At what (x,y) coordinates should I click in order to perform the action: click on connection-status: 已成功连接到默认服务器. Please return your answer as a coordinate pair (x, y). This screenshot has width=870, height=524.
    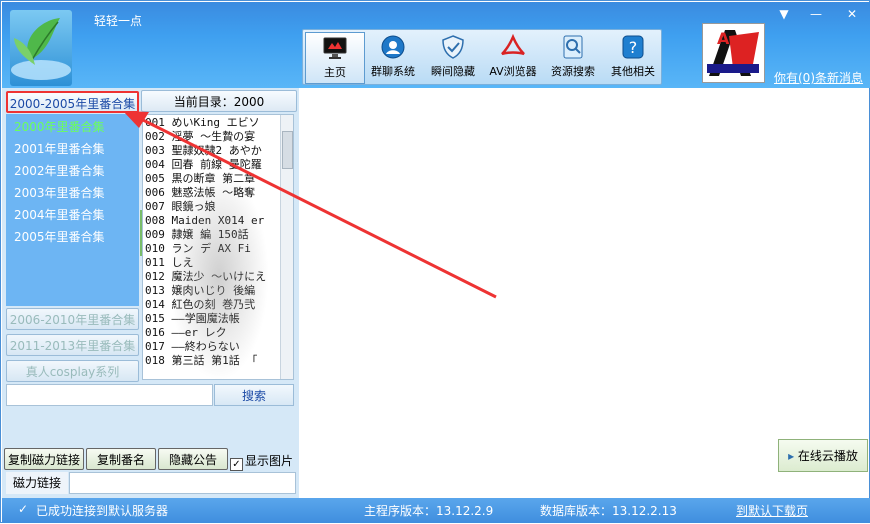
    Looking at the image, I should click on (102, 511).